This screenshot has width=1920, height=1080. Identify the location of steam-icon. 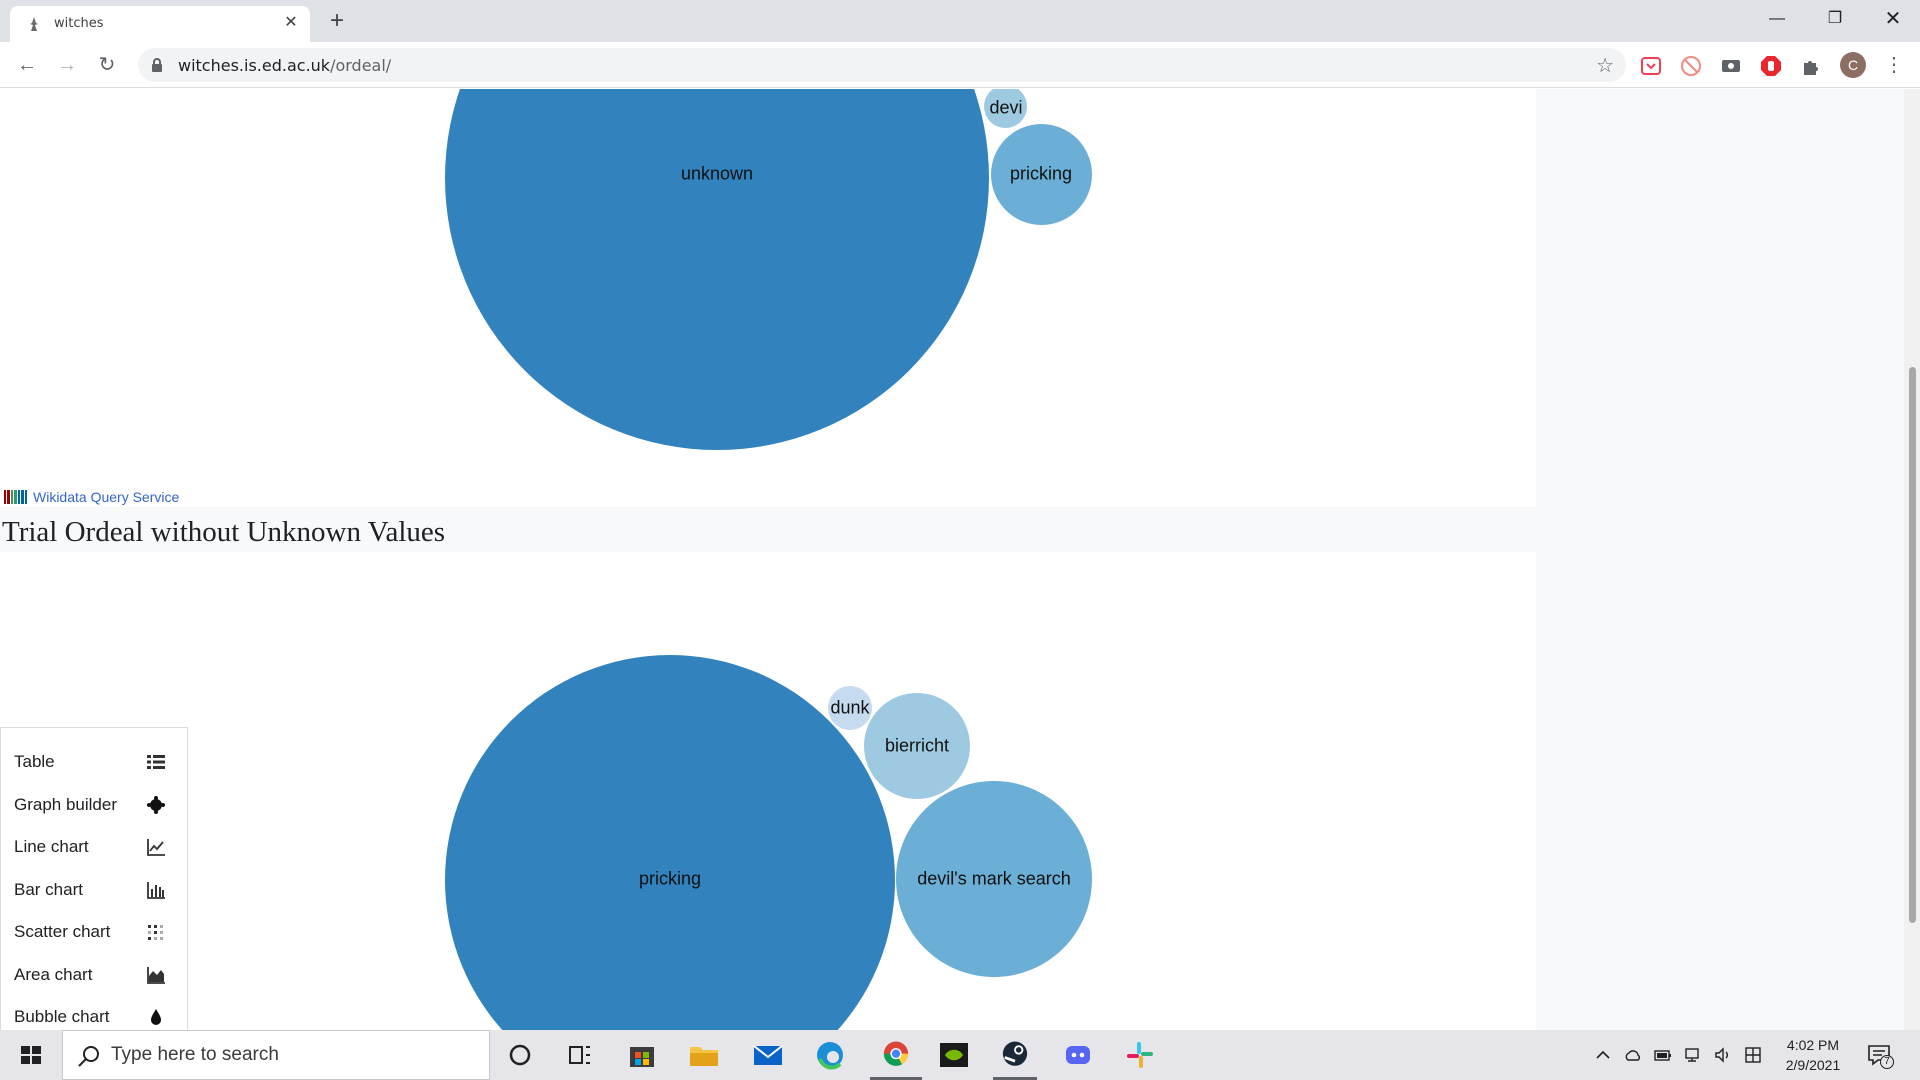
(1015, 1057).